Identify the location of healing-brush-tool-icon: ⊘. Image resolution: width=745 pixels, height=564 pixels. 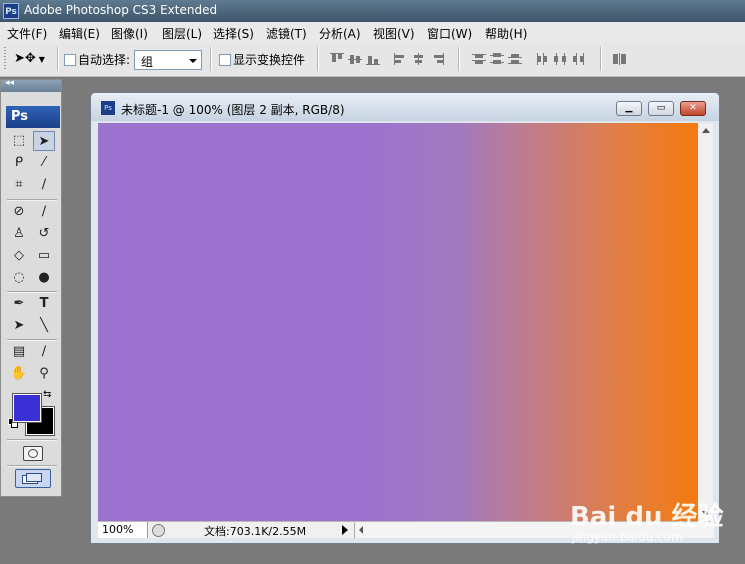
(19, 212).